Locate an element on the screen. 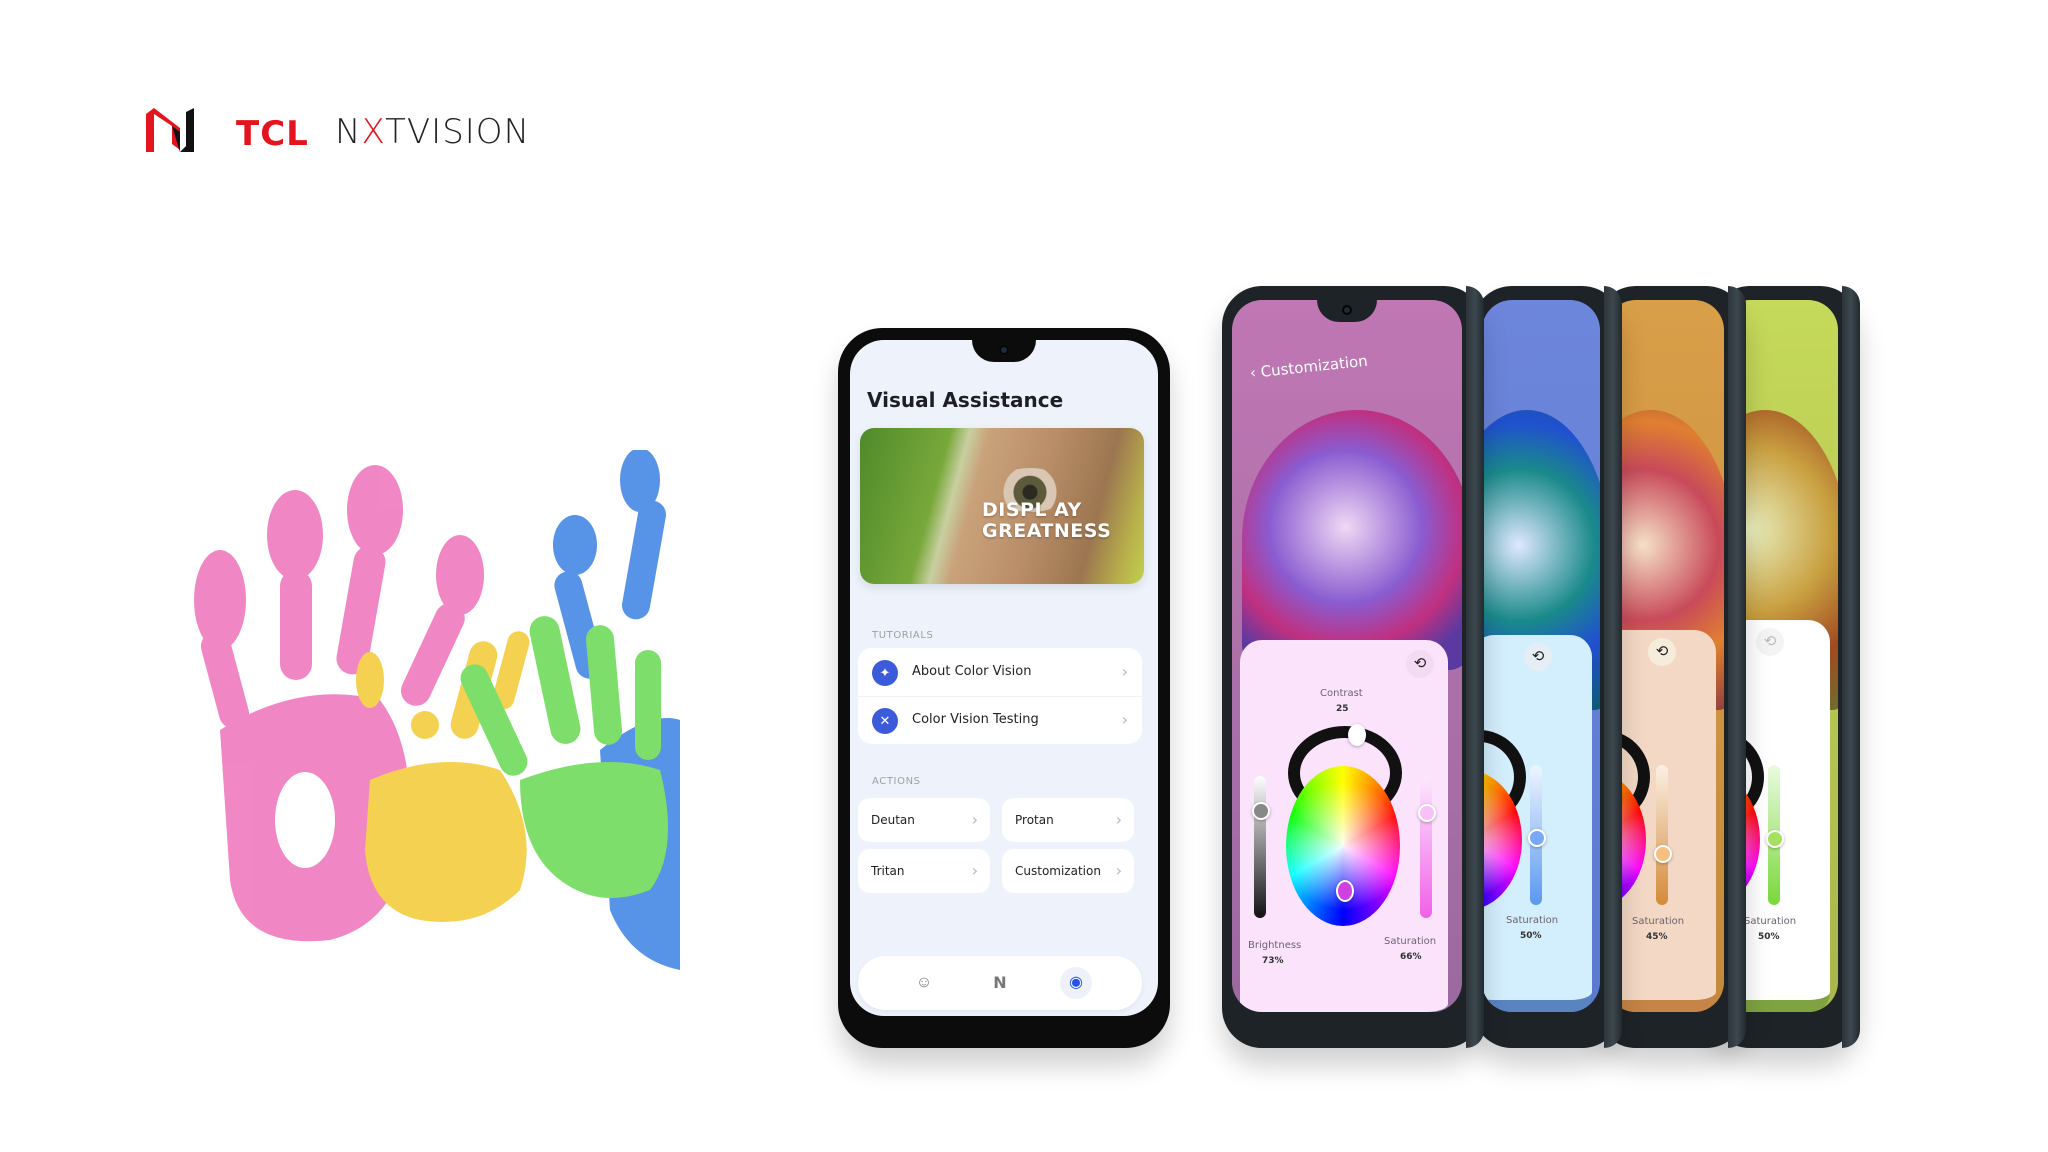 Image resolution: width=2048 pixels, height=1152 pixels. color-knob is located at coordinates (1345, 891).